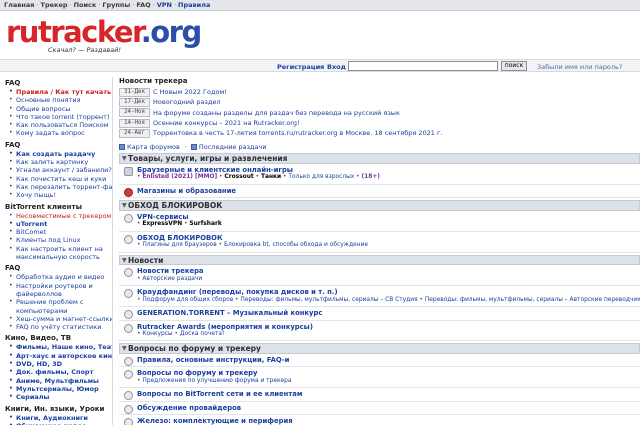 This screenshot has width=640, height=425. Describe the element at coordinates (388, 408) in the screenshot. I see `forum-name-link: Обсуждение провайдеров` at that location.